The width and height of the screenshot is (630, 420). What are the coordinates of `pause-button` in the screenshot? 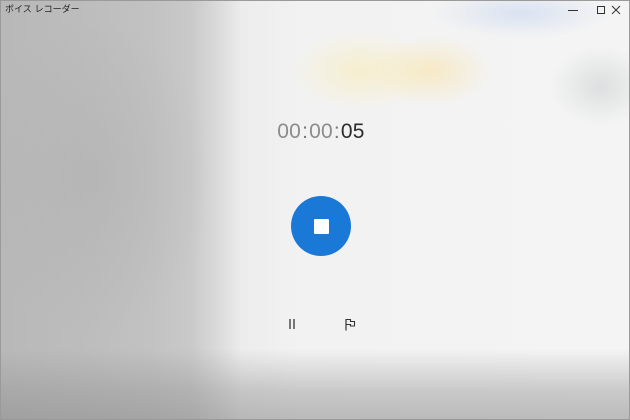 It's located at (292, 324).